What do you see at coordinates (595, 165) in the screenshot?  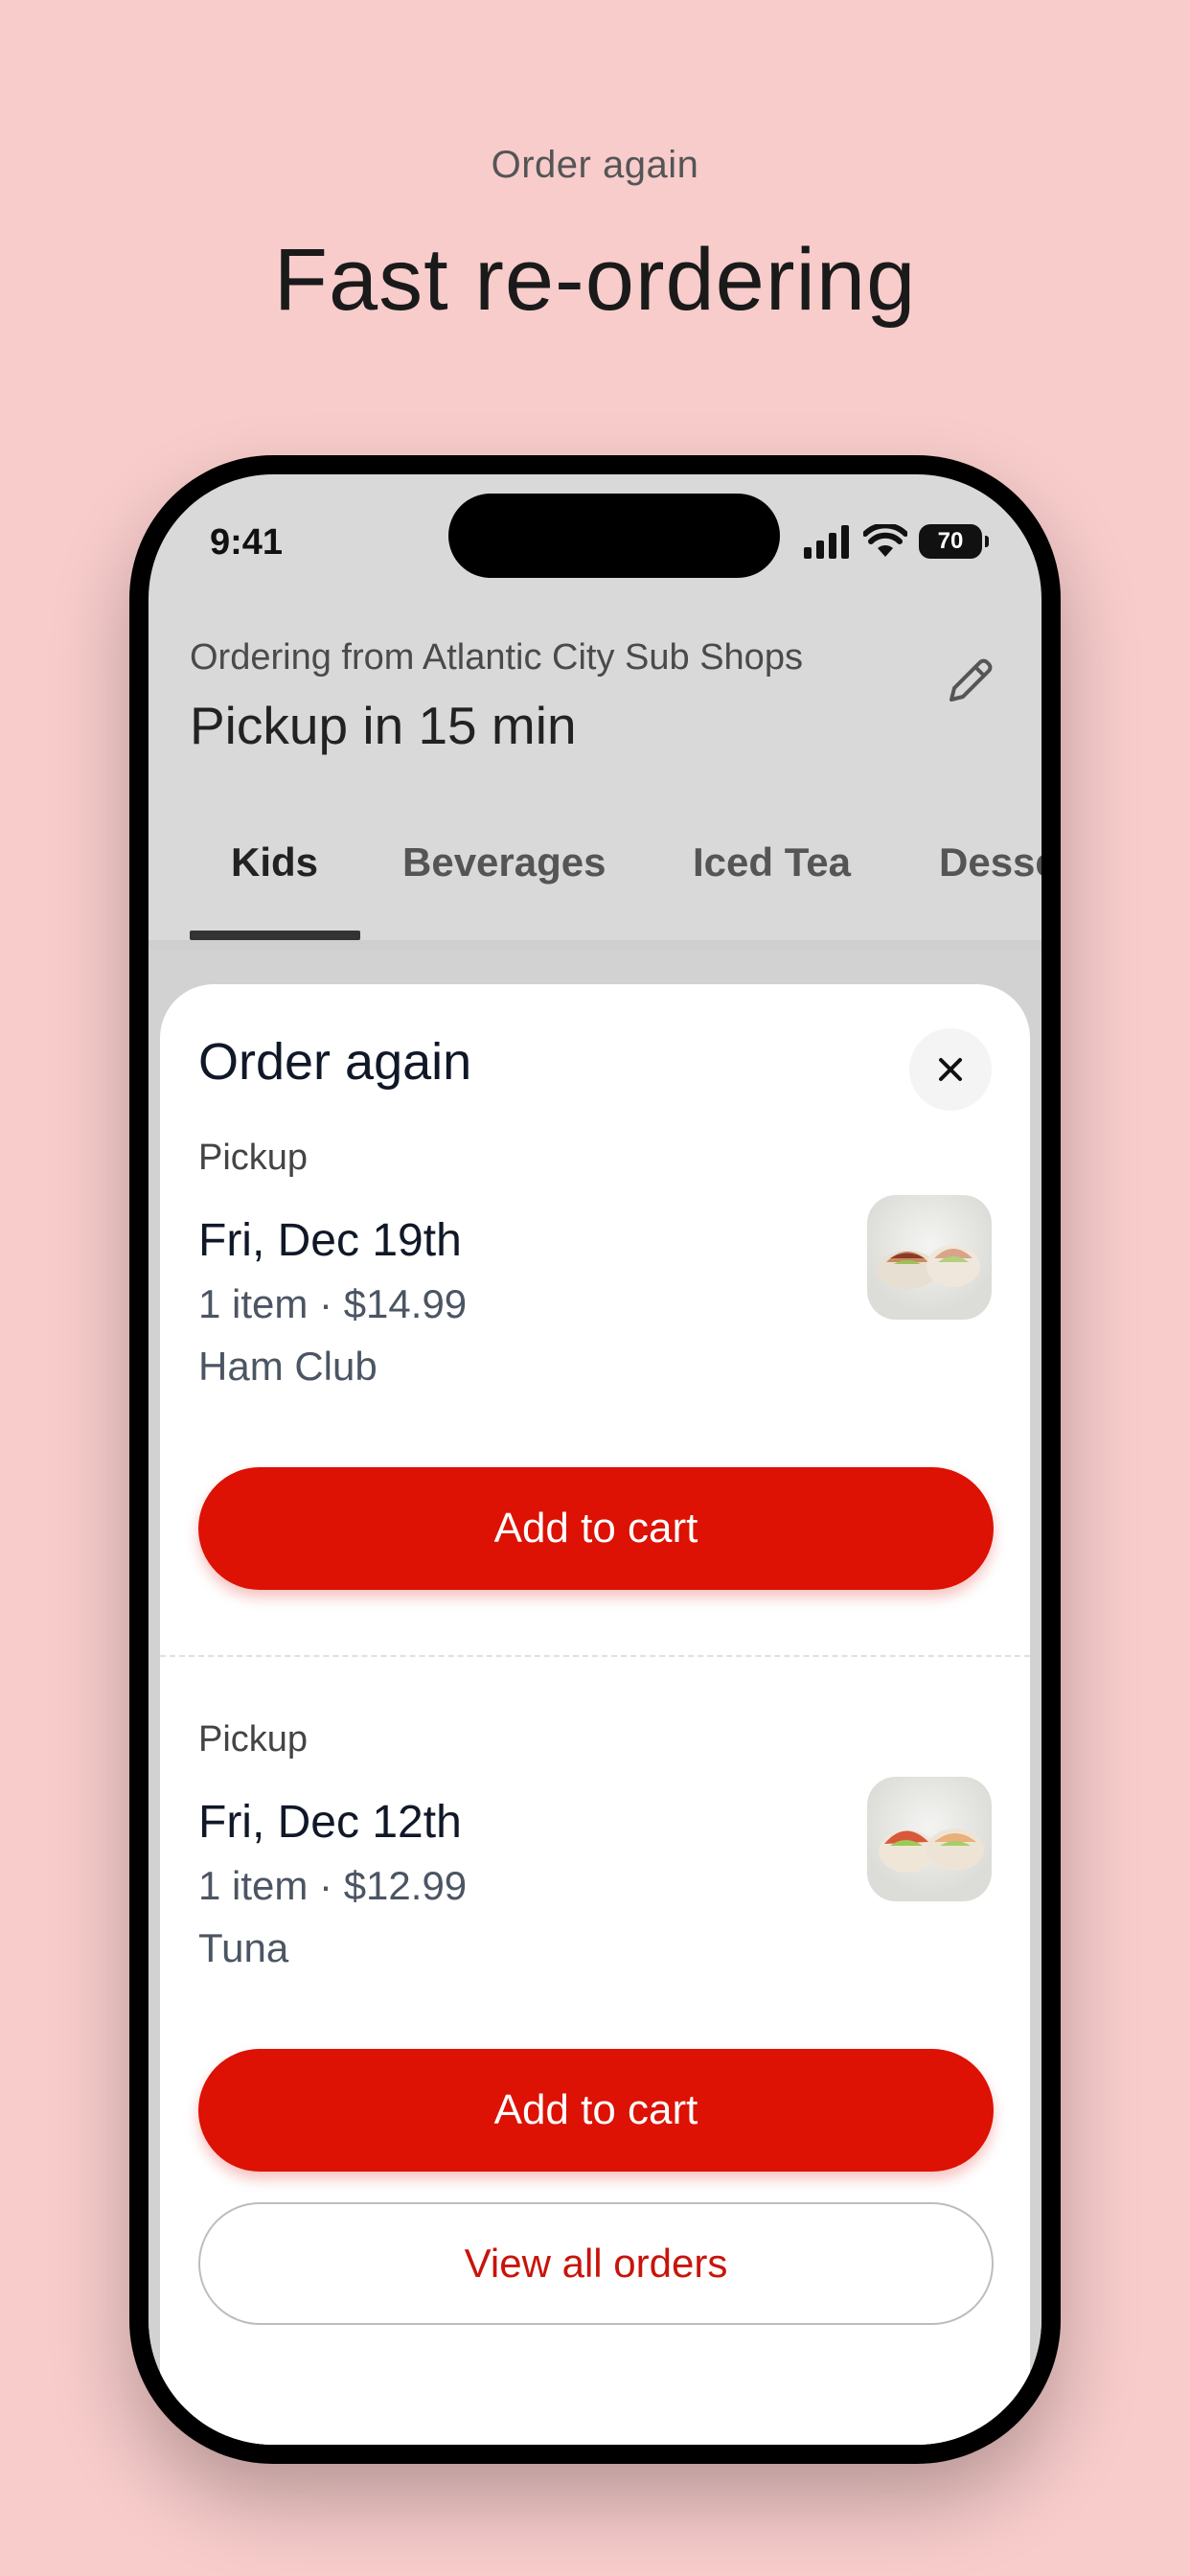 I see `promo-kicker: Order again` at bounding box center [595, 165].